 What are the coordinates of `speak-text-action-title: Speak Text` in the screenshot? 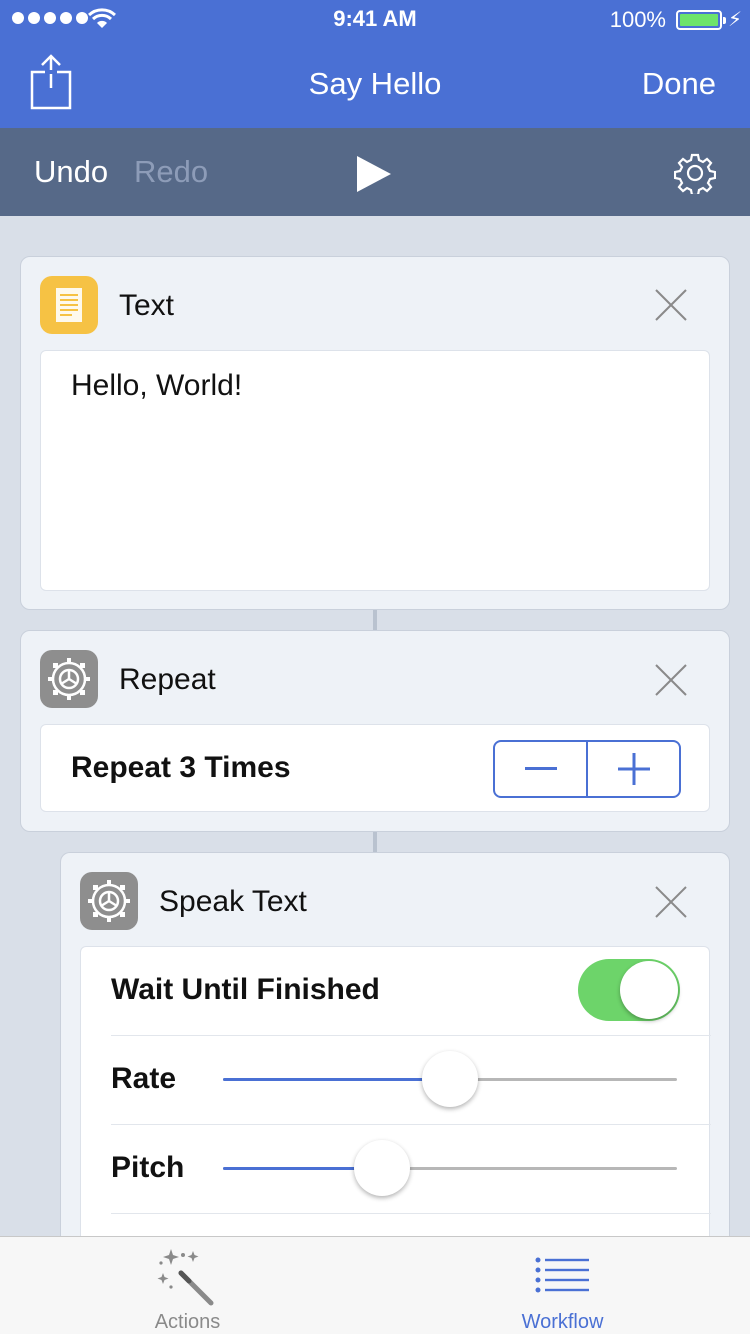 It's located at (233, 901).